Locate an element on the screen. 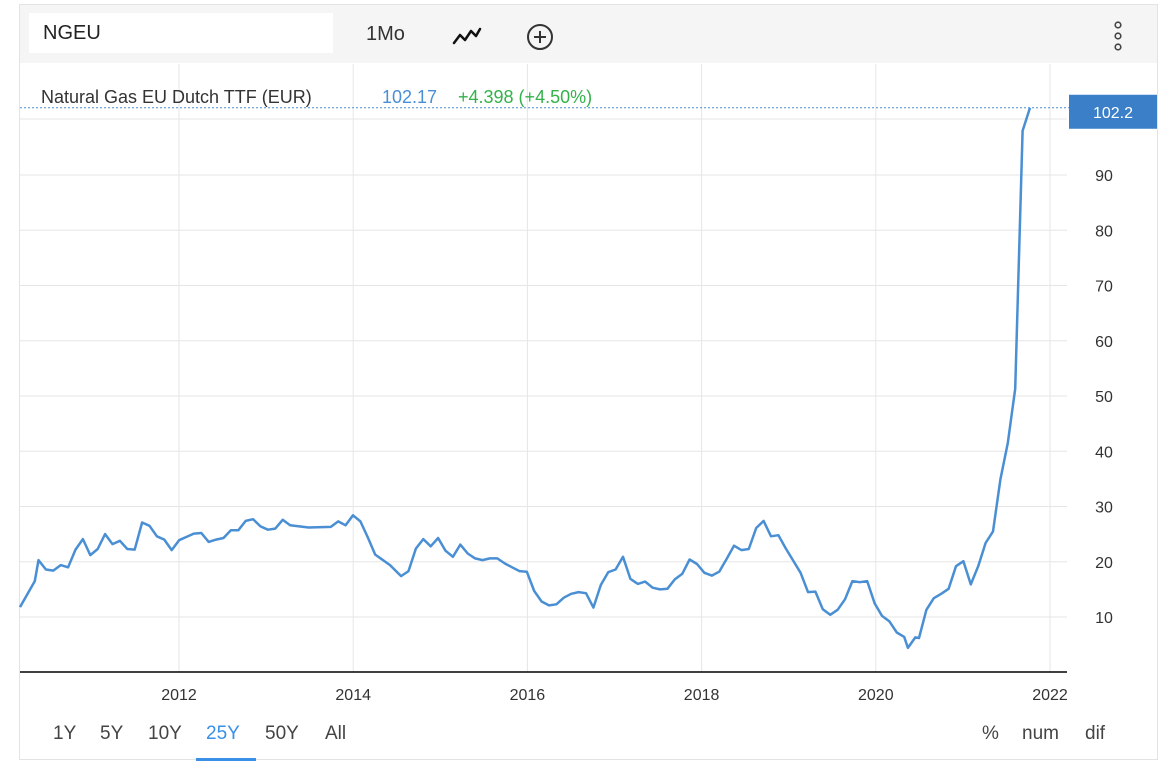  symbol-input: NGEU is located at coordinates (181, 33).